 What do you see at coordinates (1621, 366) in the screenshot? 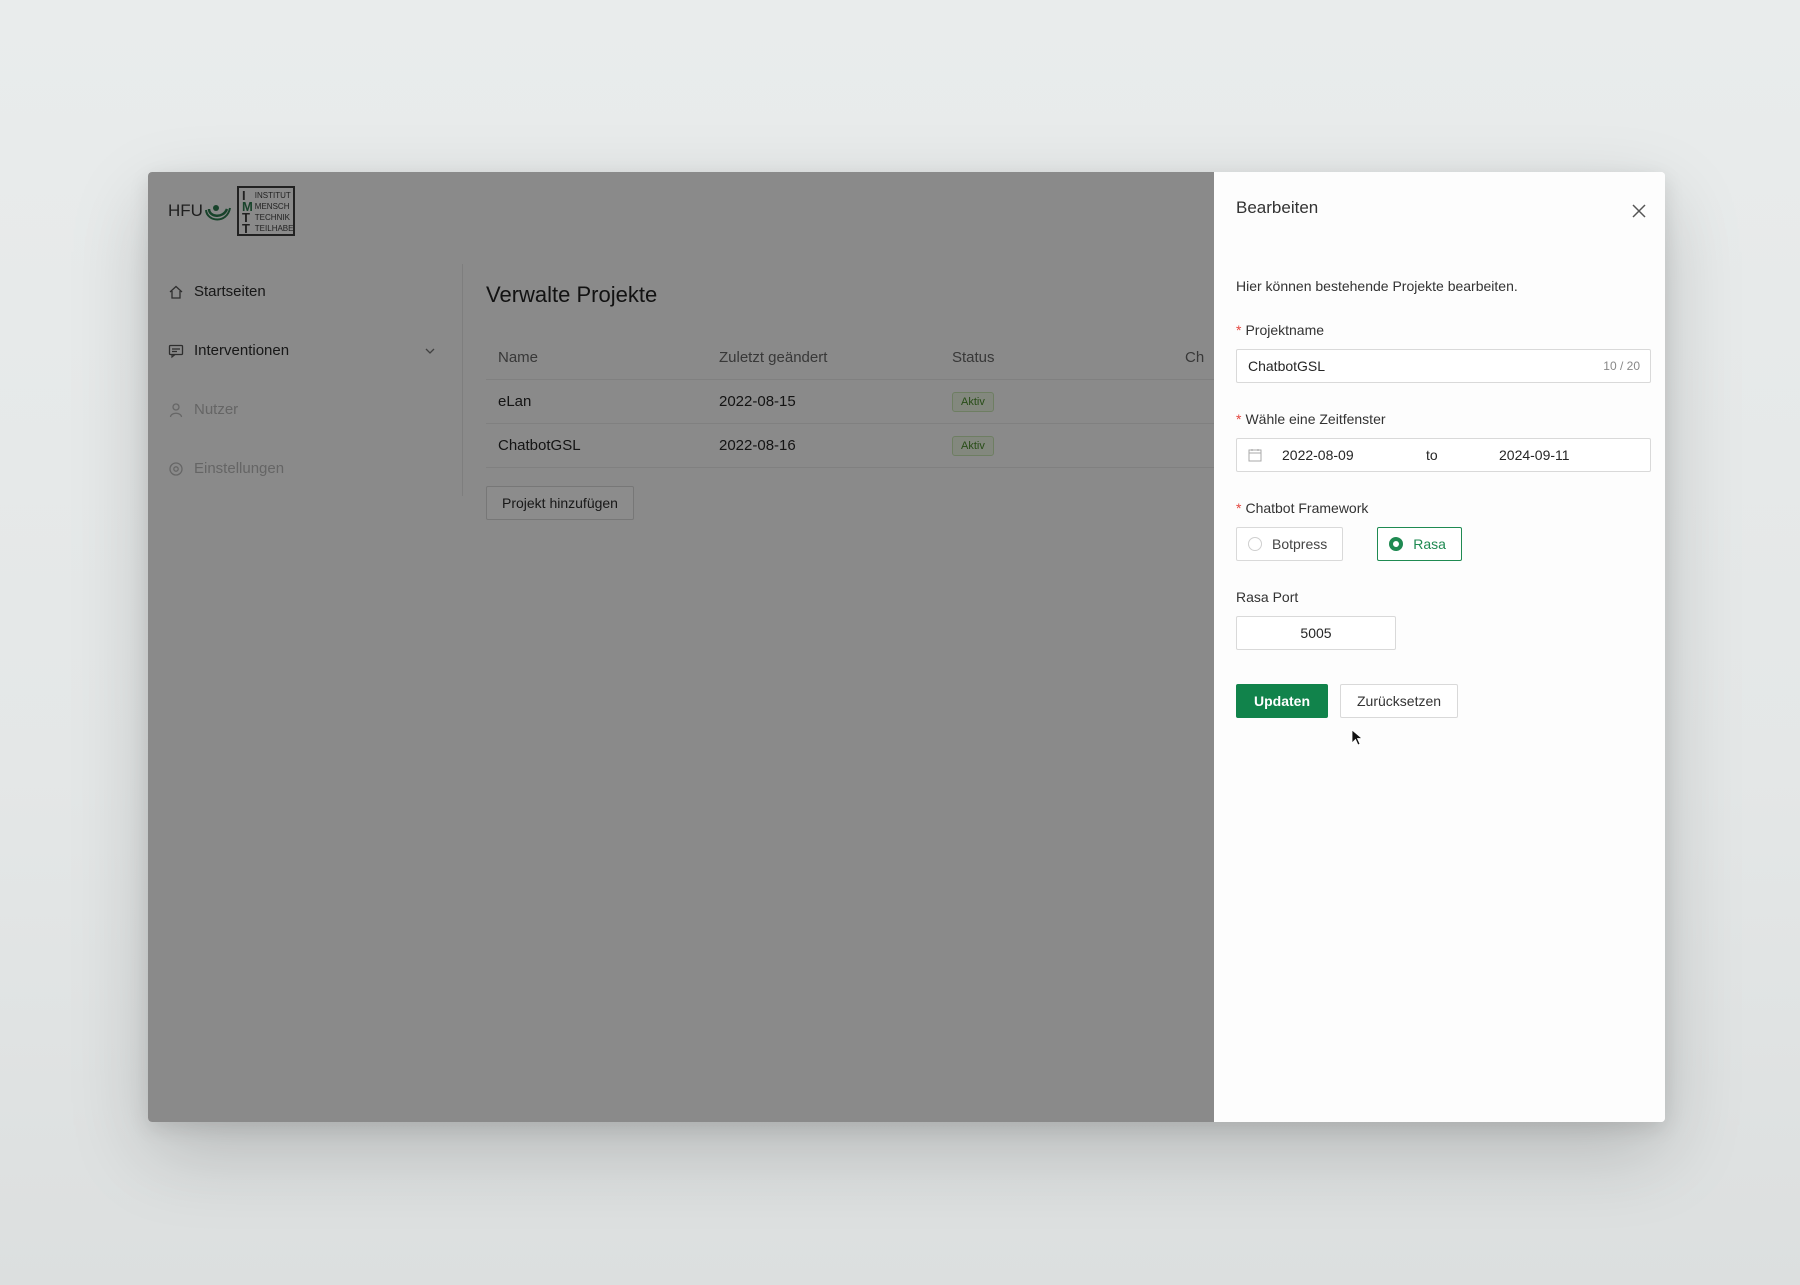
I see `char-count: 10 / 20` at bounding box center [1621, 366].